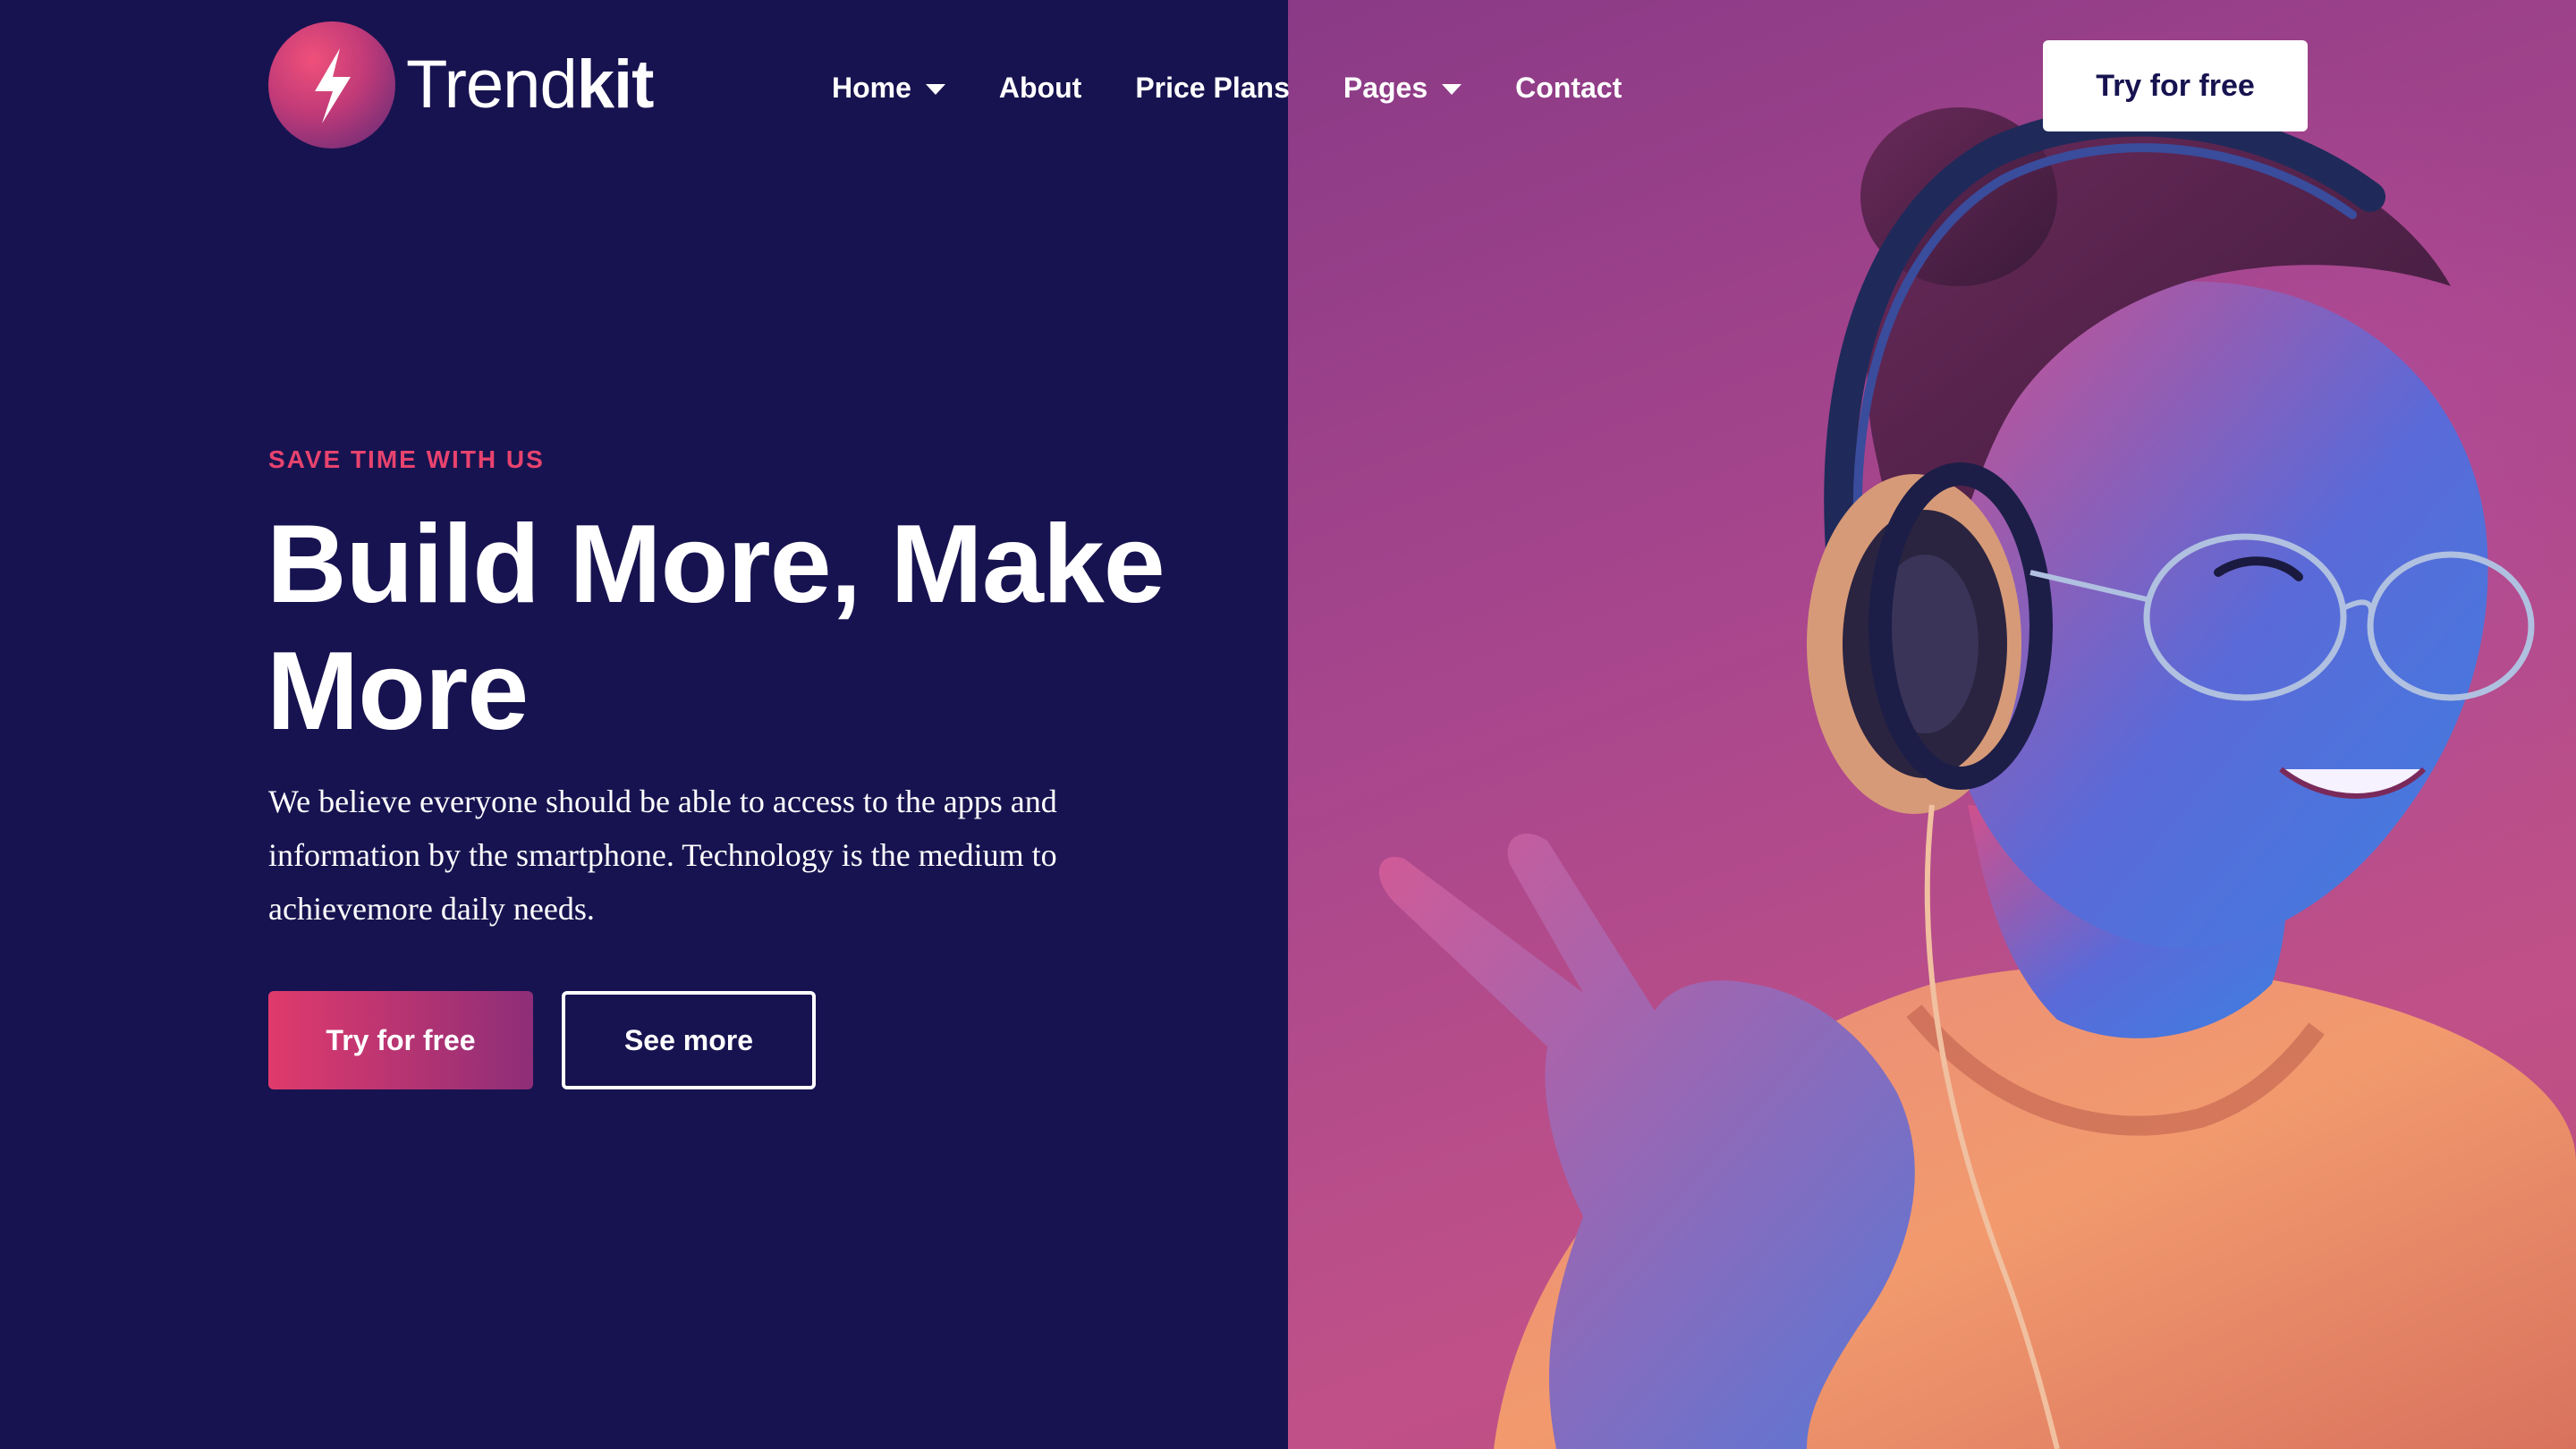  What do you see at coordinates (400, 1040) in the screenshot?
I see `try-free-button: Try for free` at bounding box center [400, 1040].